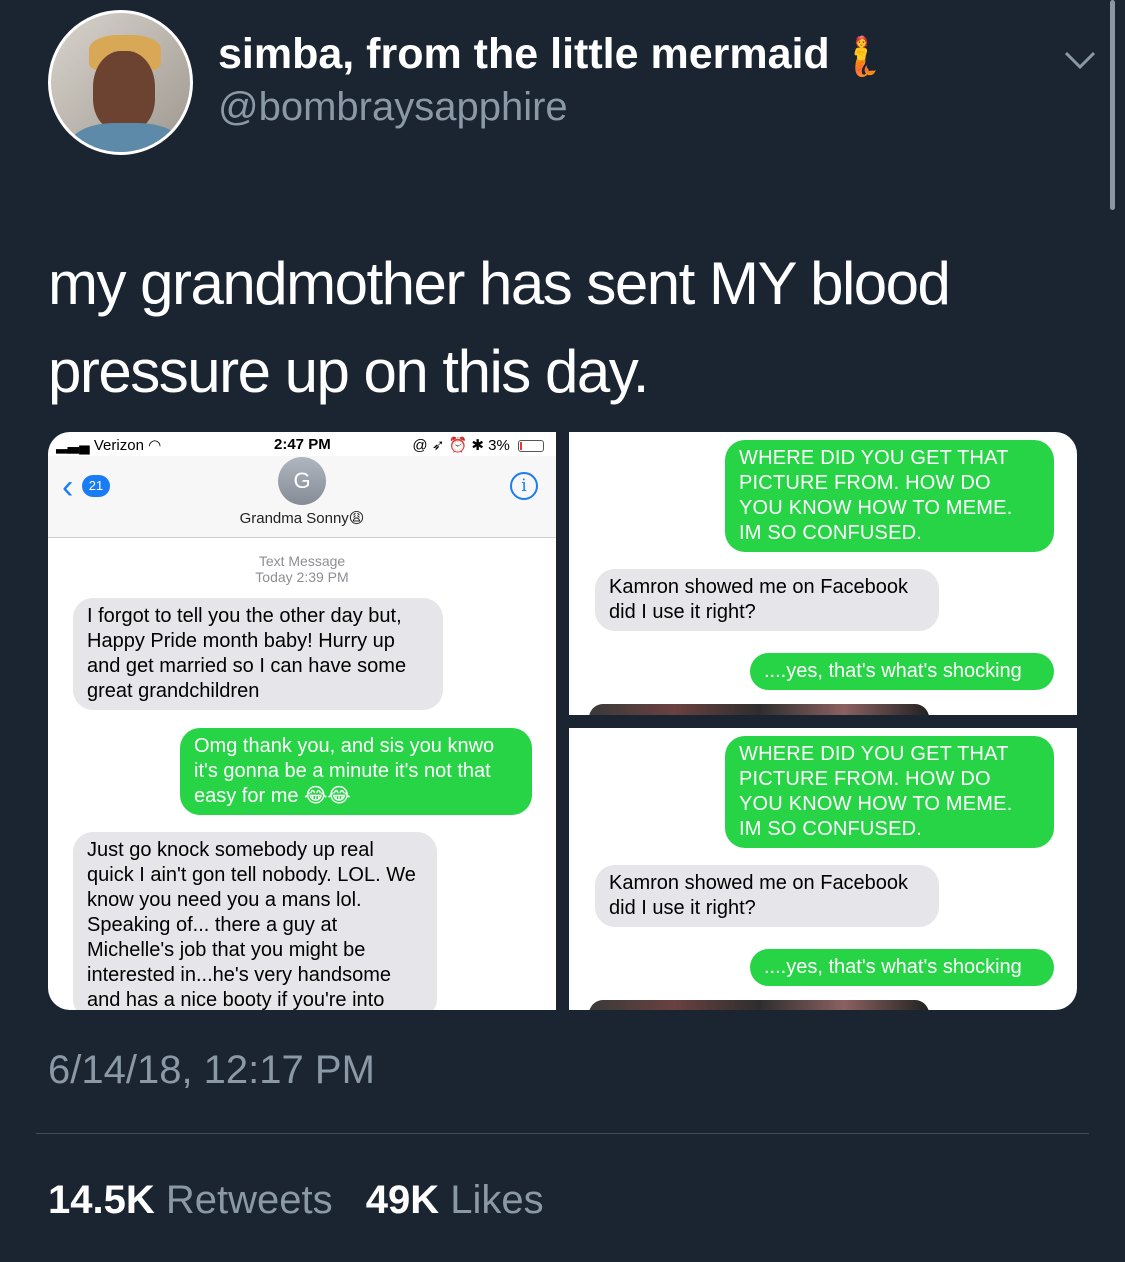  I want to click on meta-type: Text Message, so click(302, 561).